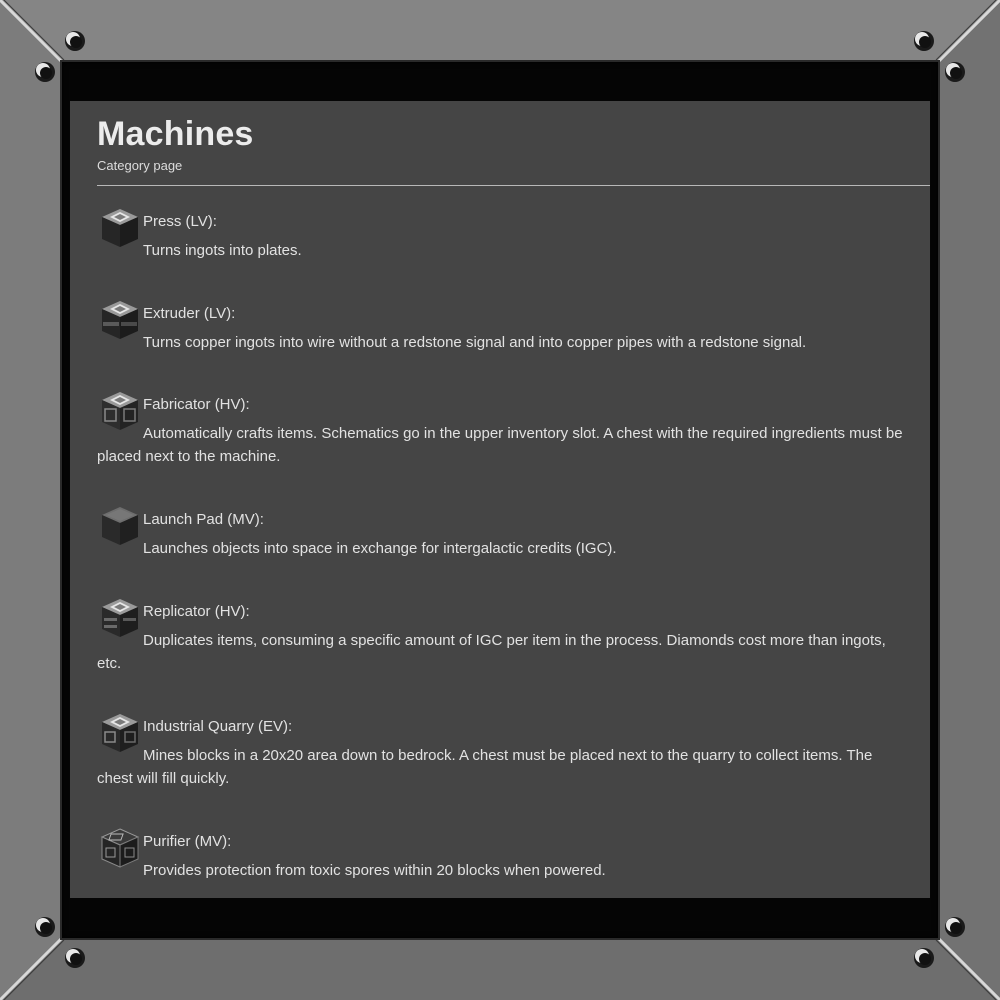  I want to click on list-item-press: Press (LV): Turns ingots into plates., so click(502, 252).